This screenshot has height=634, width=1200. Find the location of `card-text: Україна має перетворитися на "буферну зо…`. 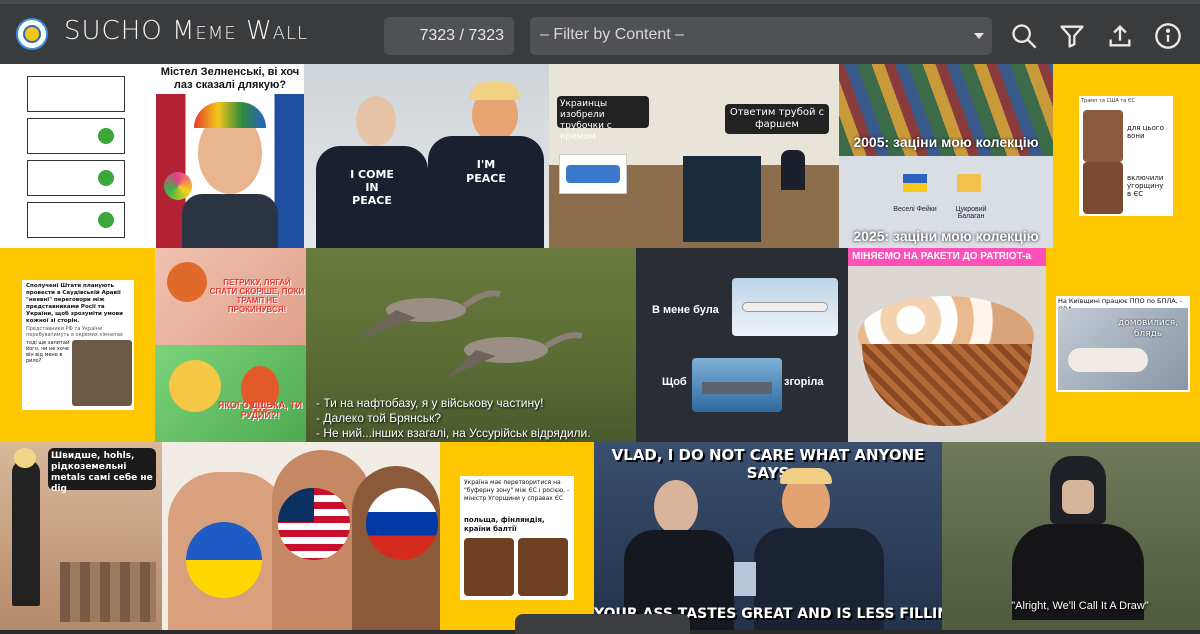

card-text: Україна має перетворитися на "буферну зо… is located at coordinates (517, 490).